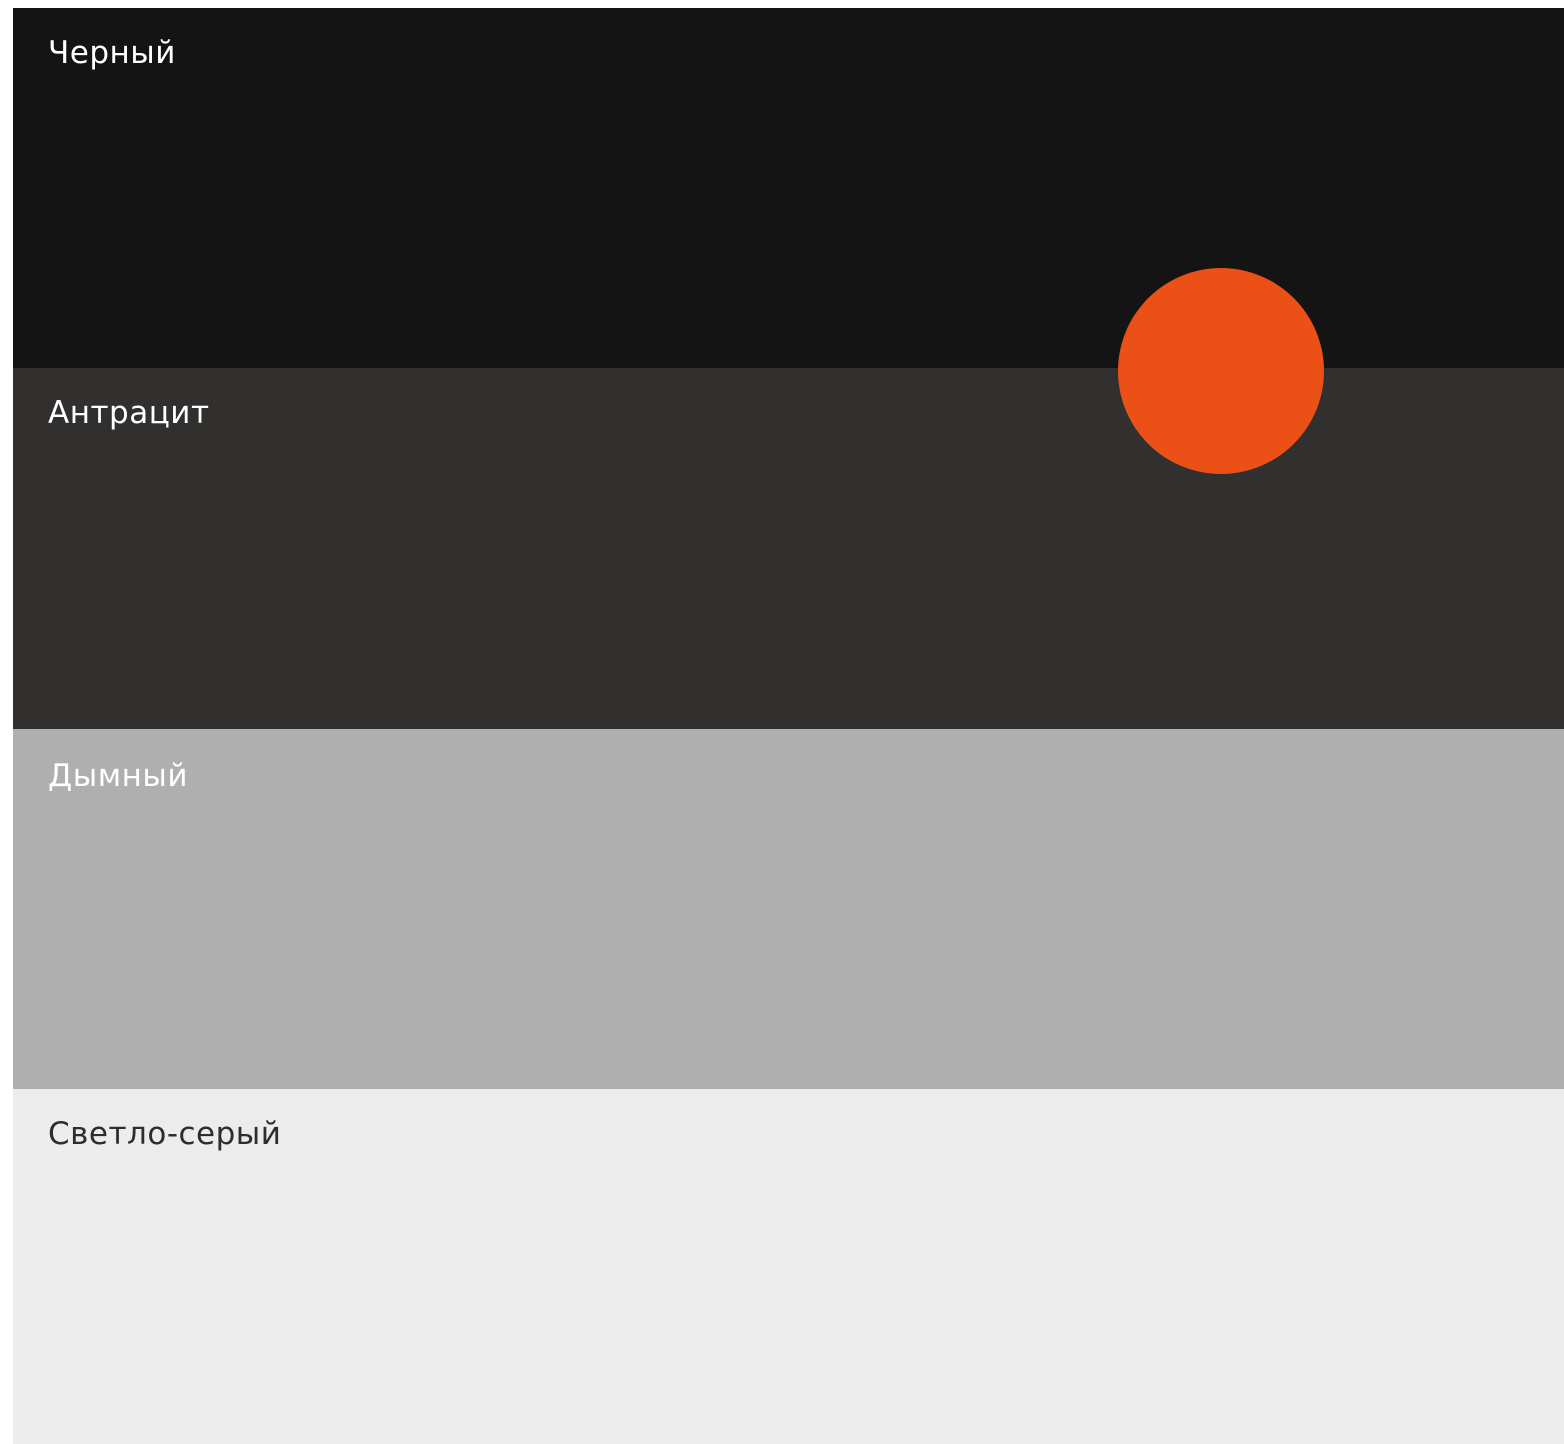 The image size is (1564, 1444). Describe the element at coordinates (165, 1134) in the screenshot. I see `swatch-label-light-gray: Светло-серый` at that location.